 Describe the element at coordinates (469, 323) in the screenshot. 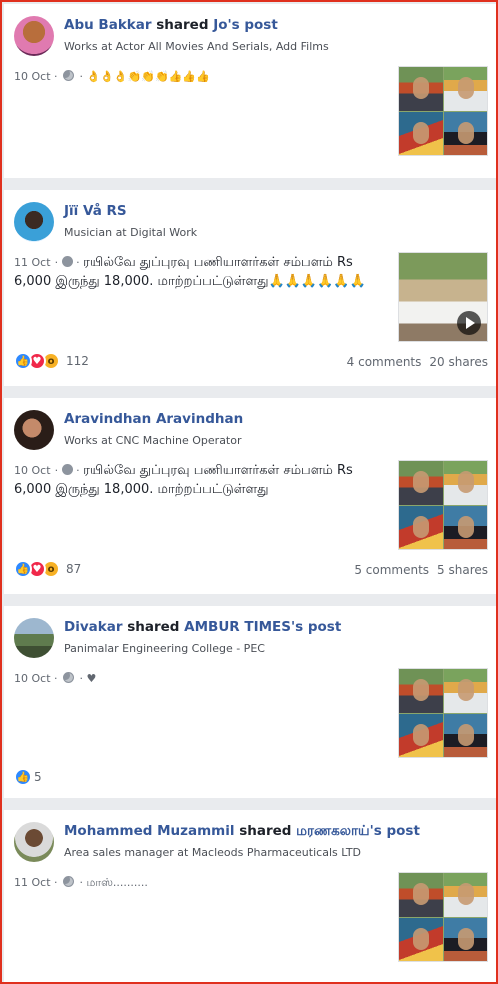

I see `play-icon` at that location.